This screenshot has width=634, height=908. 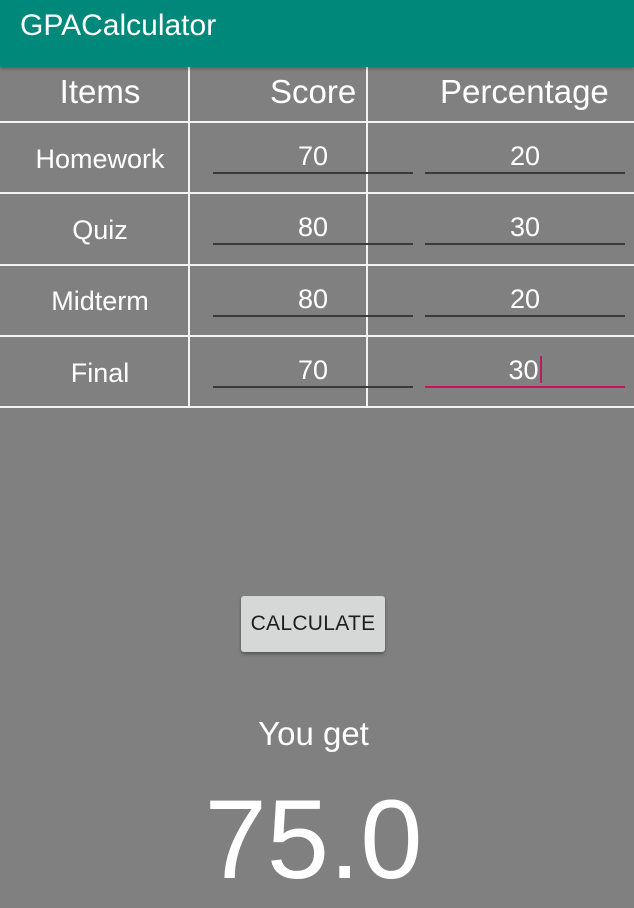 I want to click on row-label-final: Final, so click(x=100, y=373).